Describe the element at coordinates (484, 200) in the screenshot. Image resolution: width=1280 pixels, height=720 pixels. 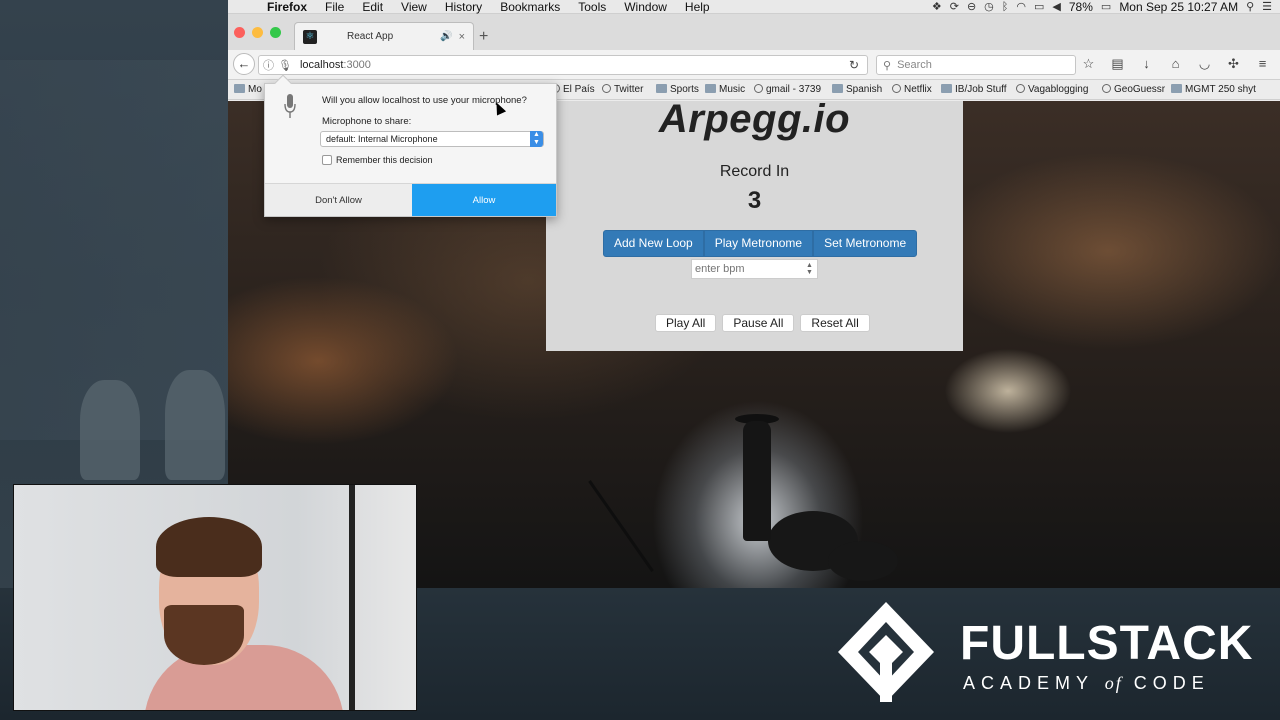
I see `allow-button: Allow` at that location.